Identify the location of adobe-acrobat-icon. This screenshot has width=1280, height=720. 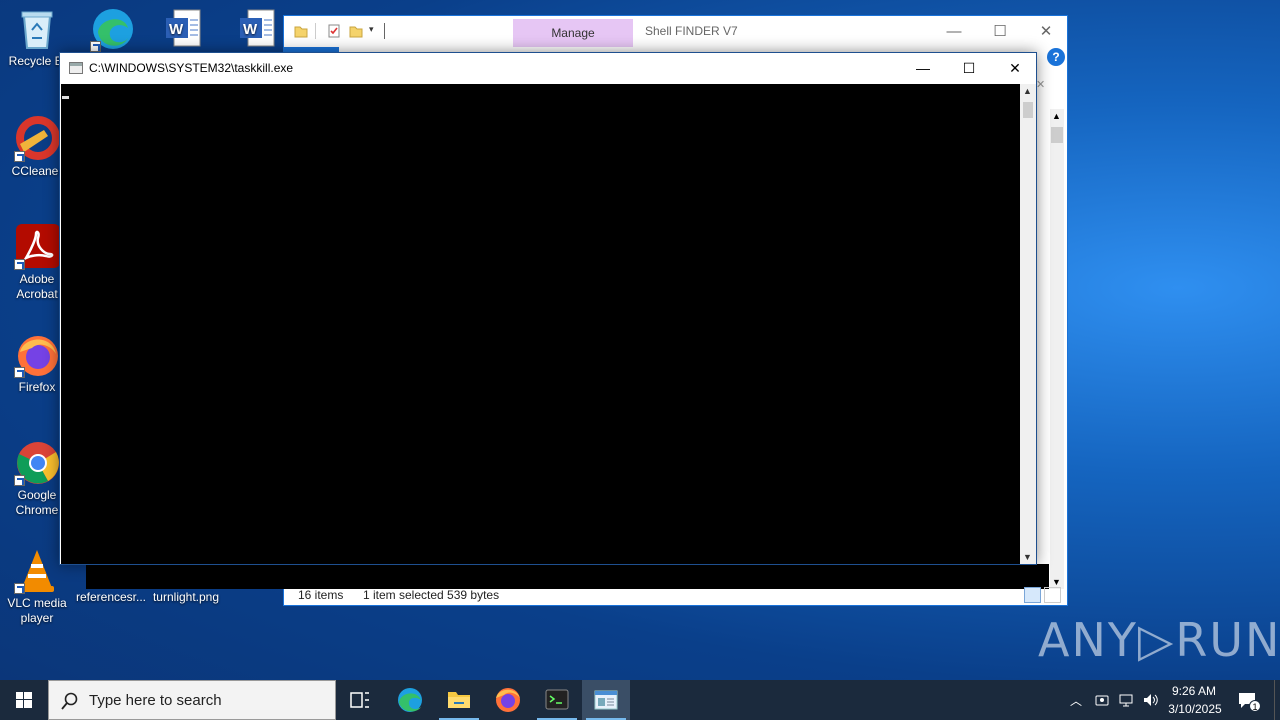
(37, 247).